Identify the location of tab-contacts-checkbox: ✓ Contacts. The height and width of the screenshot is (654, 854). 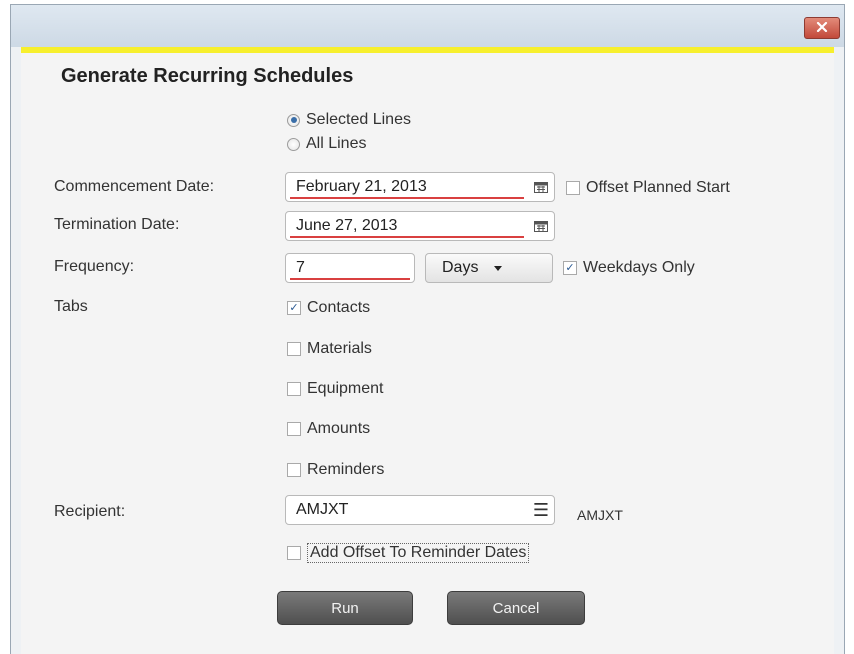
(328, 308).